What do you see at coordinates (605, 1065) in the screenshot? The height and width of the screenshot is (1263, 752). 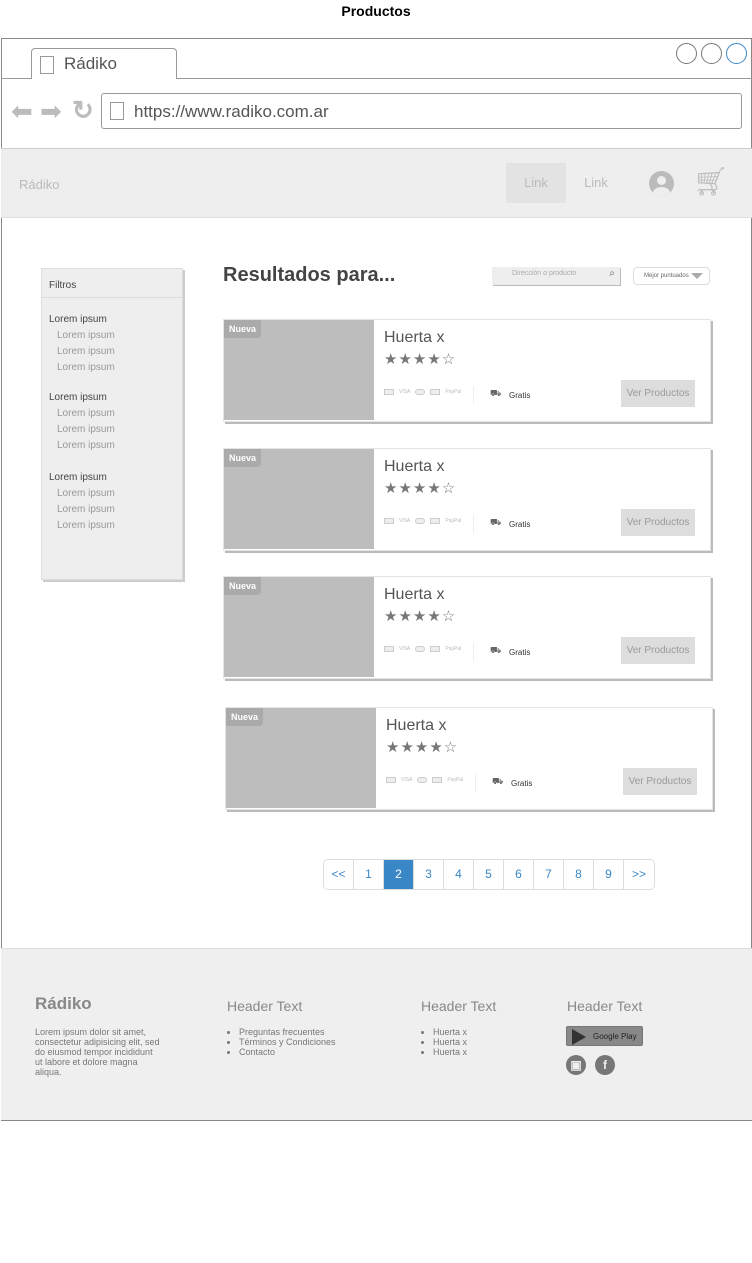 I see `facebook-icon: f` at bounding box center [605, 1065].